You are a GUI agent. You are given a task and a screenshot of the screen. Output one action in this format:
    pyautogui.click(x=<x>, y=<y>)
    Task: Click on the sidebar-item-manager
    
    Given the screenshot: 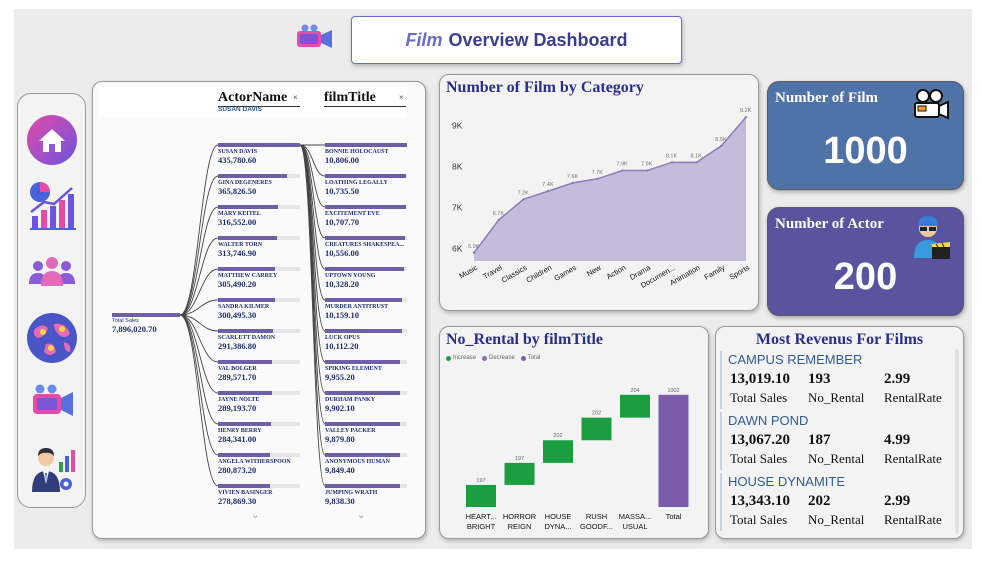 What is the action you would take?
    pyautogui.click(x=52, y=470)
    